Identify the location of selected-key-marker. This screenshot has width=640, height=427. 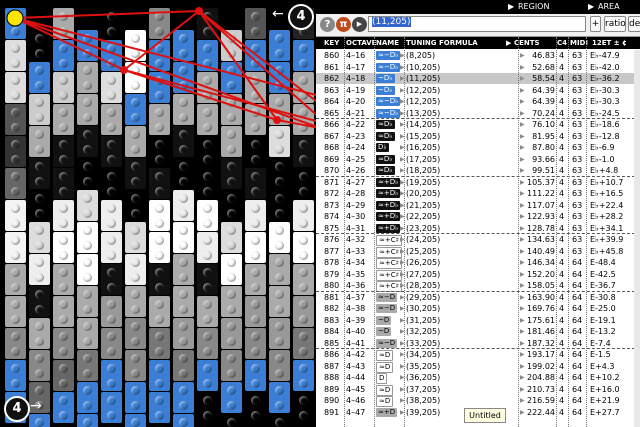
(15, 18).